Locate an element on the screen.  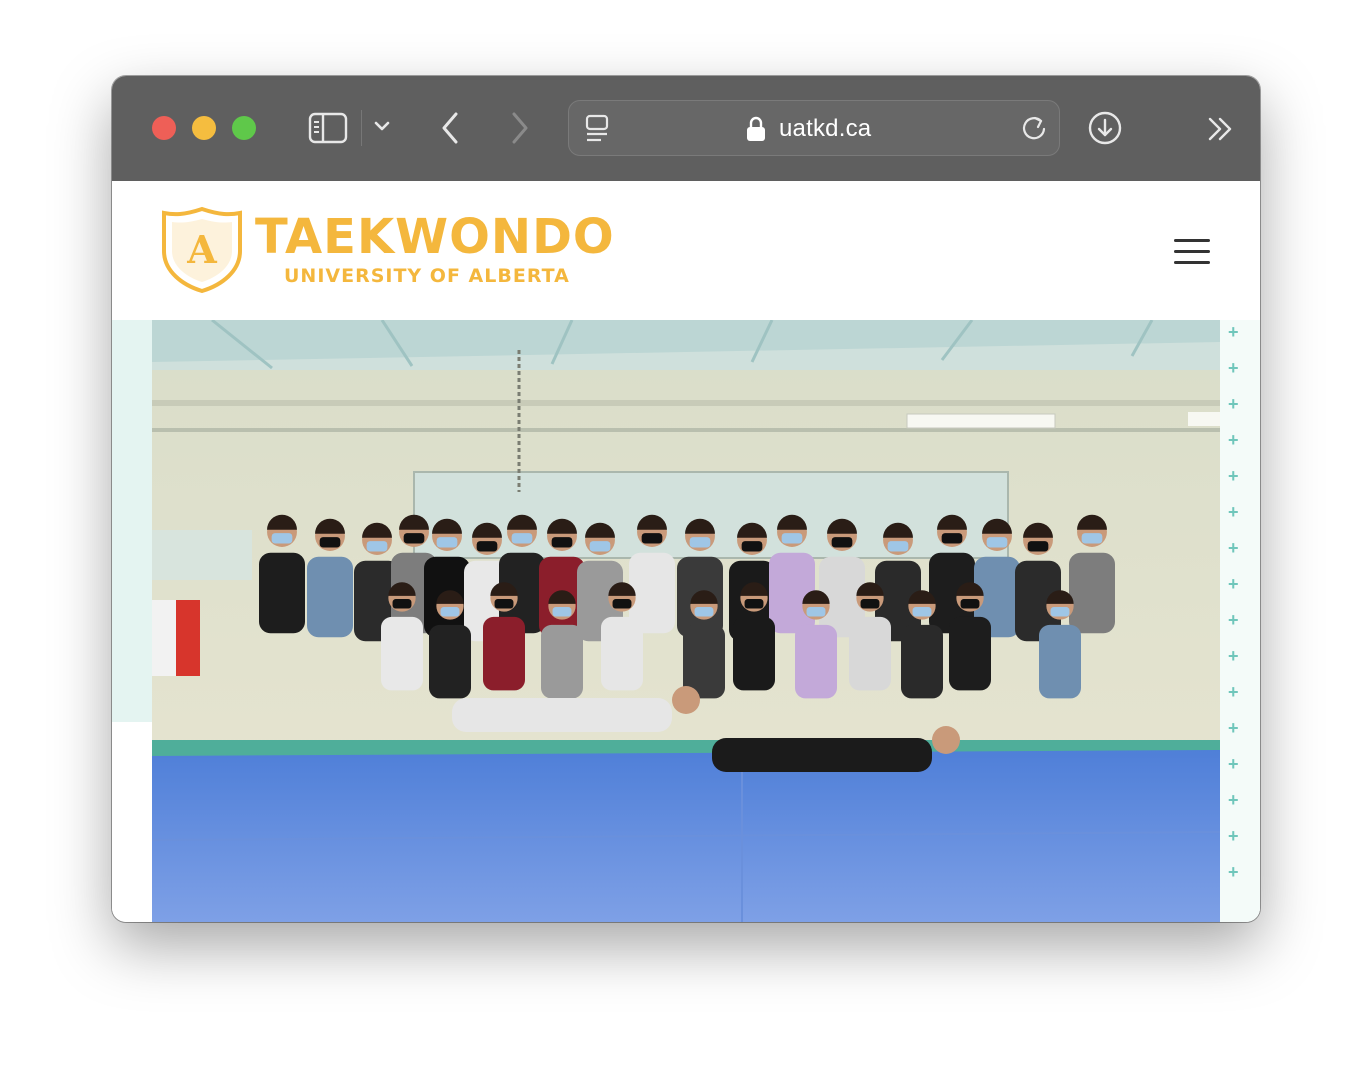
shield-logo-icon: A is located at coordinates (202, 249).